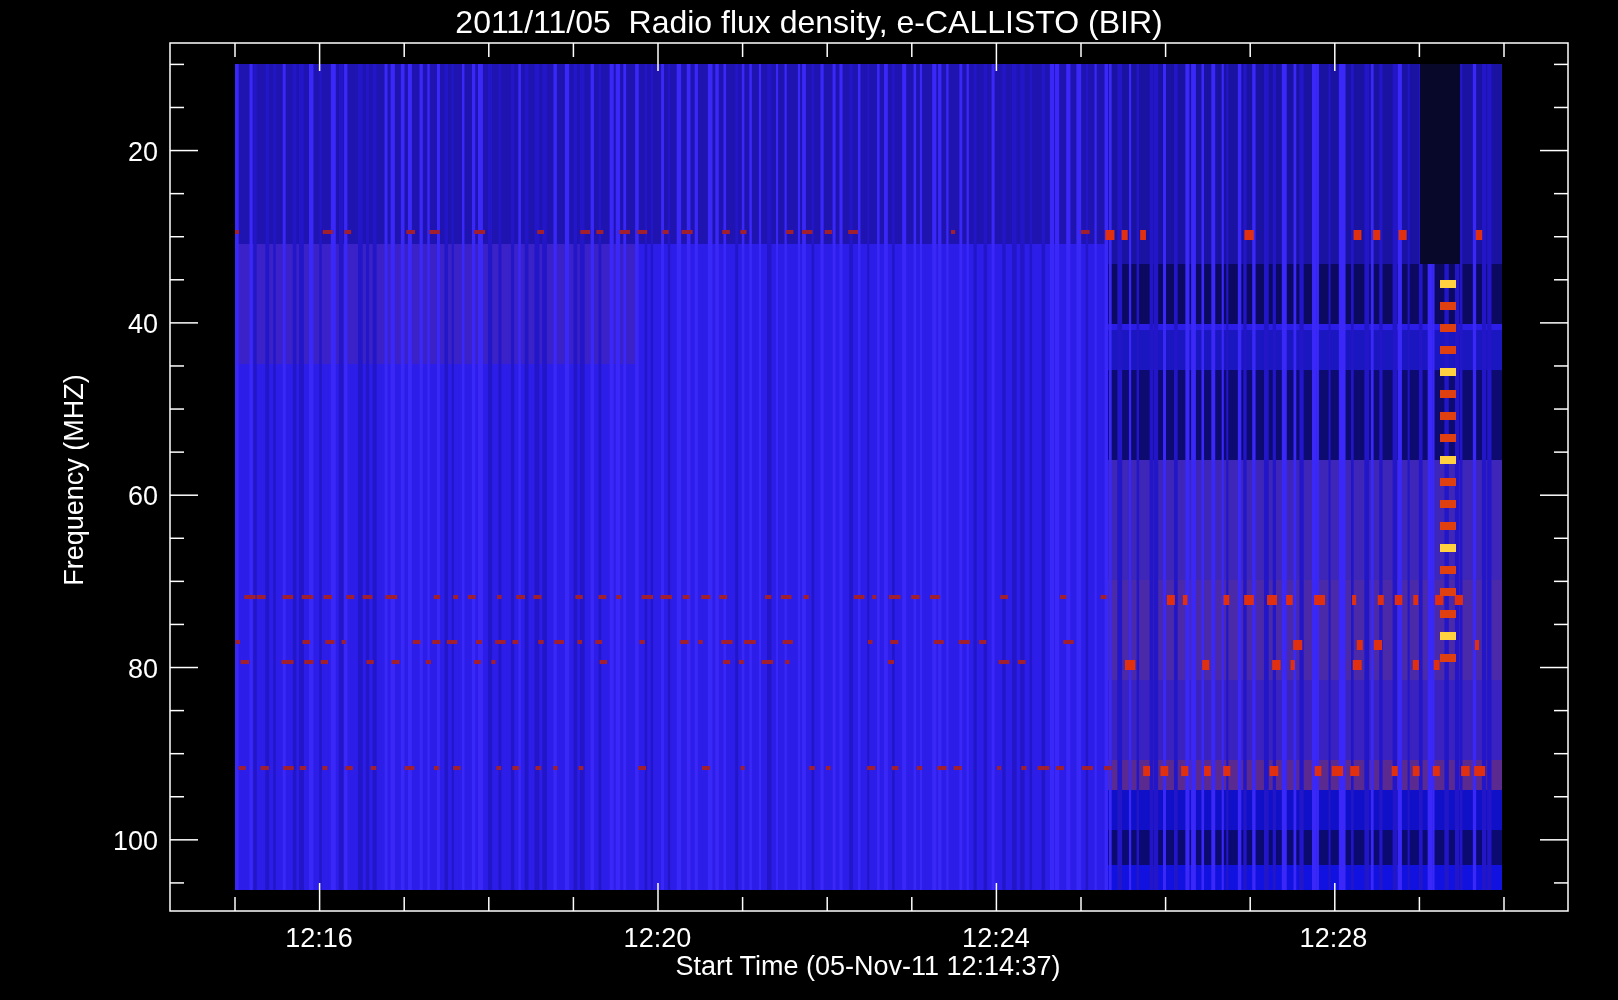  What do you see at coordinates (74, 480) in the screenshot?
I see `y-axis-label: Frequency (MHZ)` at bounding box center [74, 480].